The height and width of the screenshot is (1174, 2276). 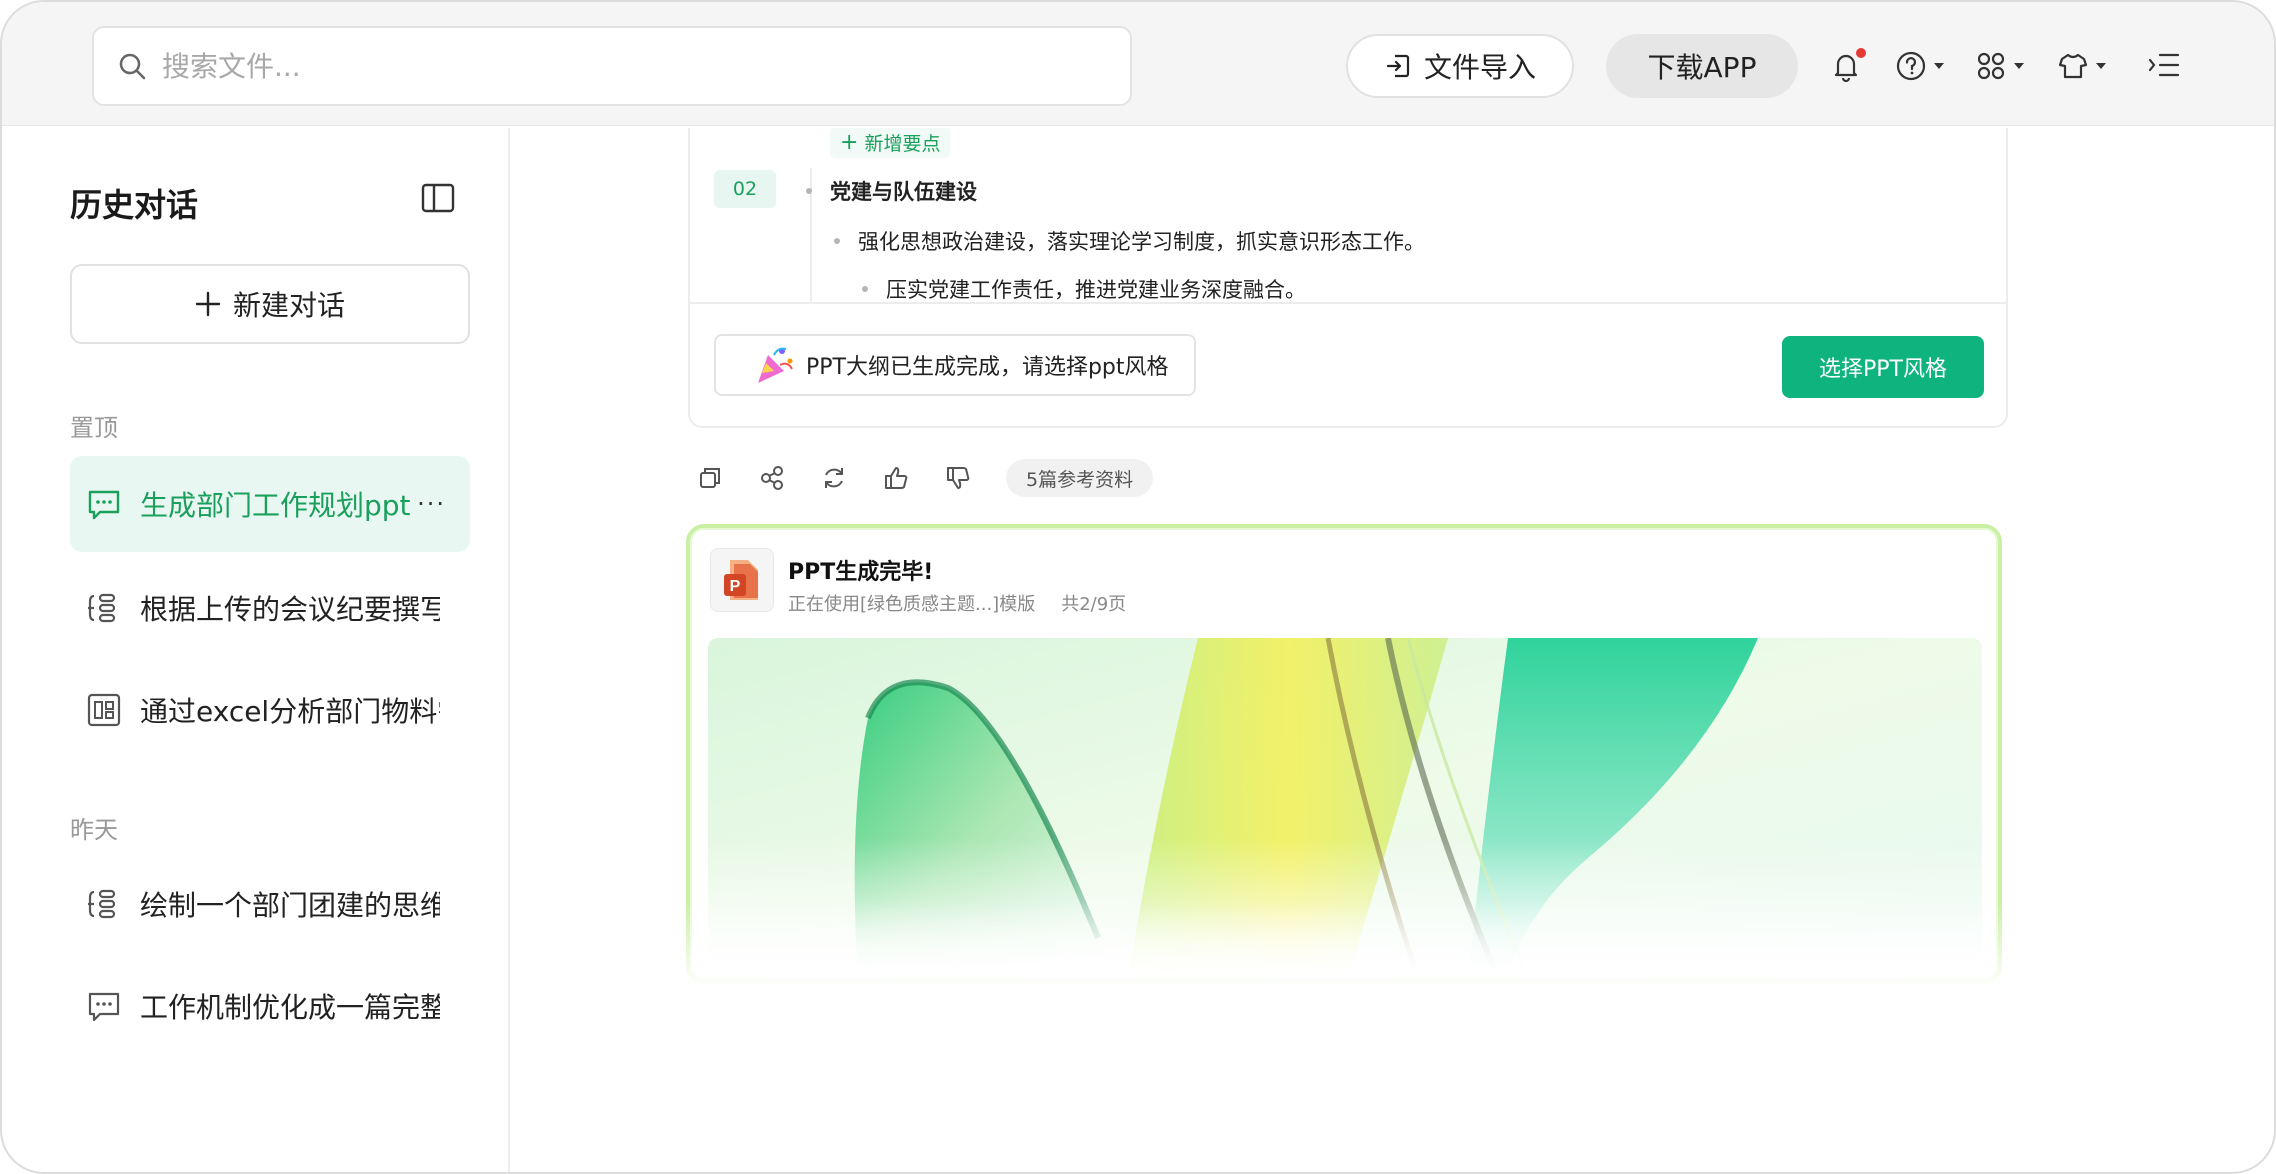 What do you see at coordinates (925, 478) in the screenshot?
I see `message-actions: 5篇参考资料` at bounding box center [925, 478].